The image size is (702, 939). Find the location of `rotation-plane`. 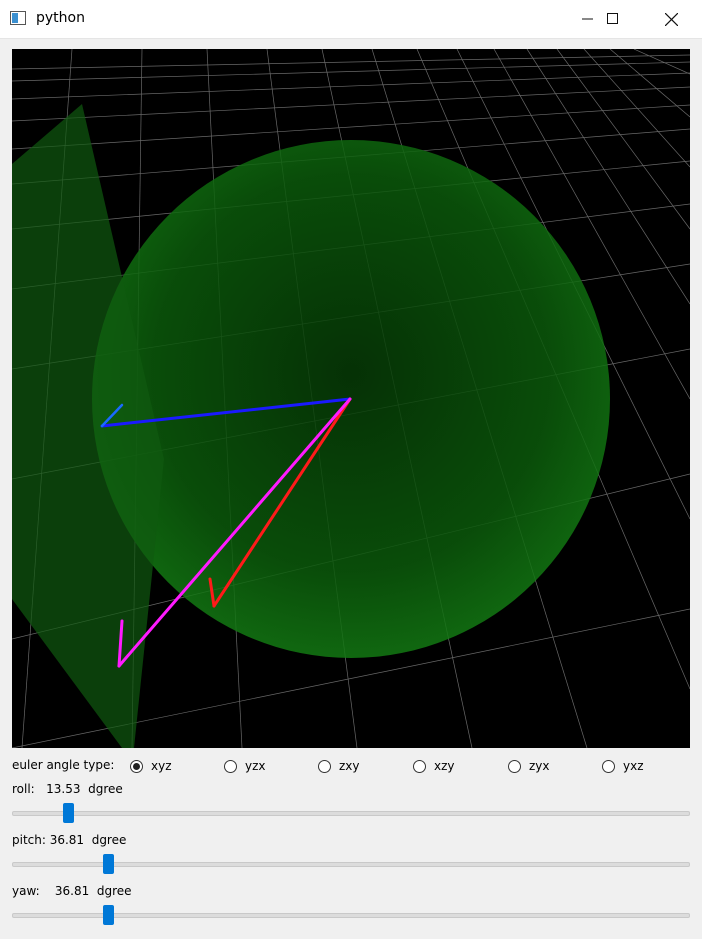

rotation-plane is located at coordinates (88, 426).